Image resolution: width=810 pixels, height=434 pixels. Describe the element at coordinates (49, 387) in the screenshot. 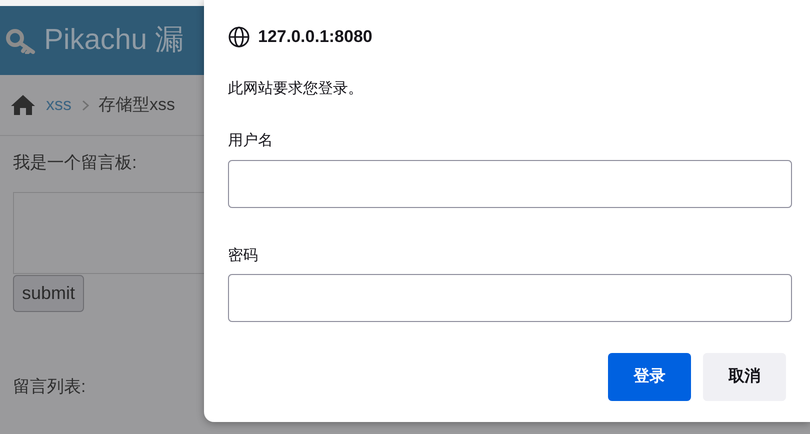

I see `list-label: 留言列表:` at that location.